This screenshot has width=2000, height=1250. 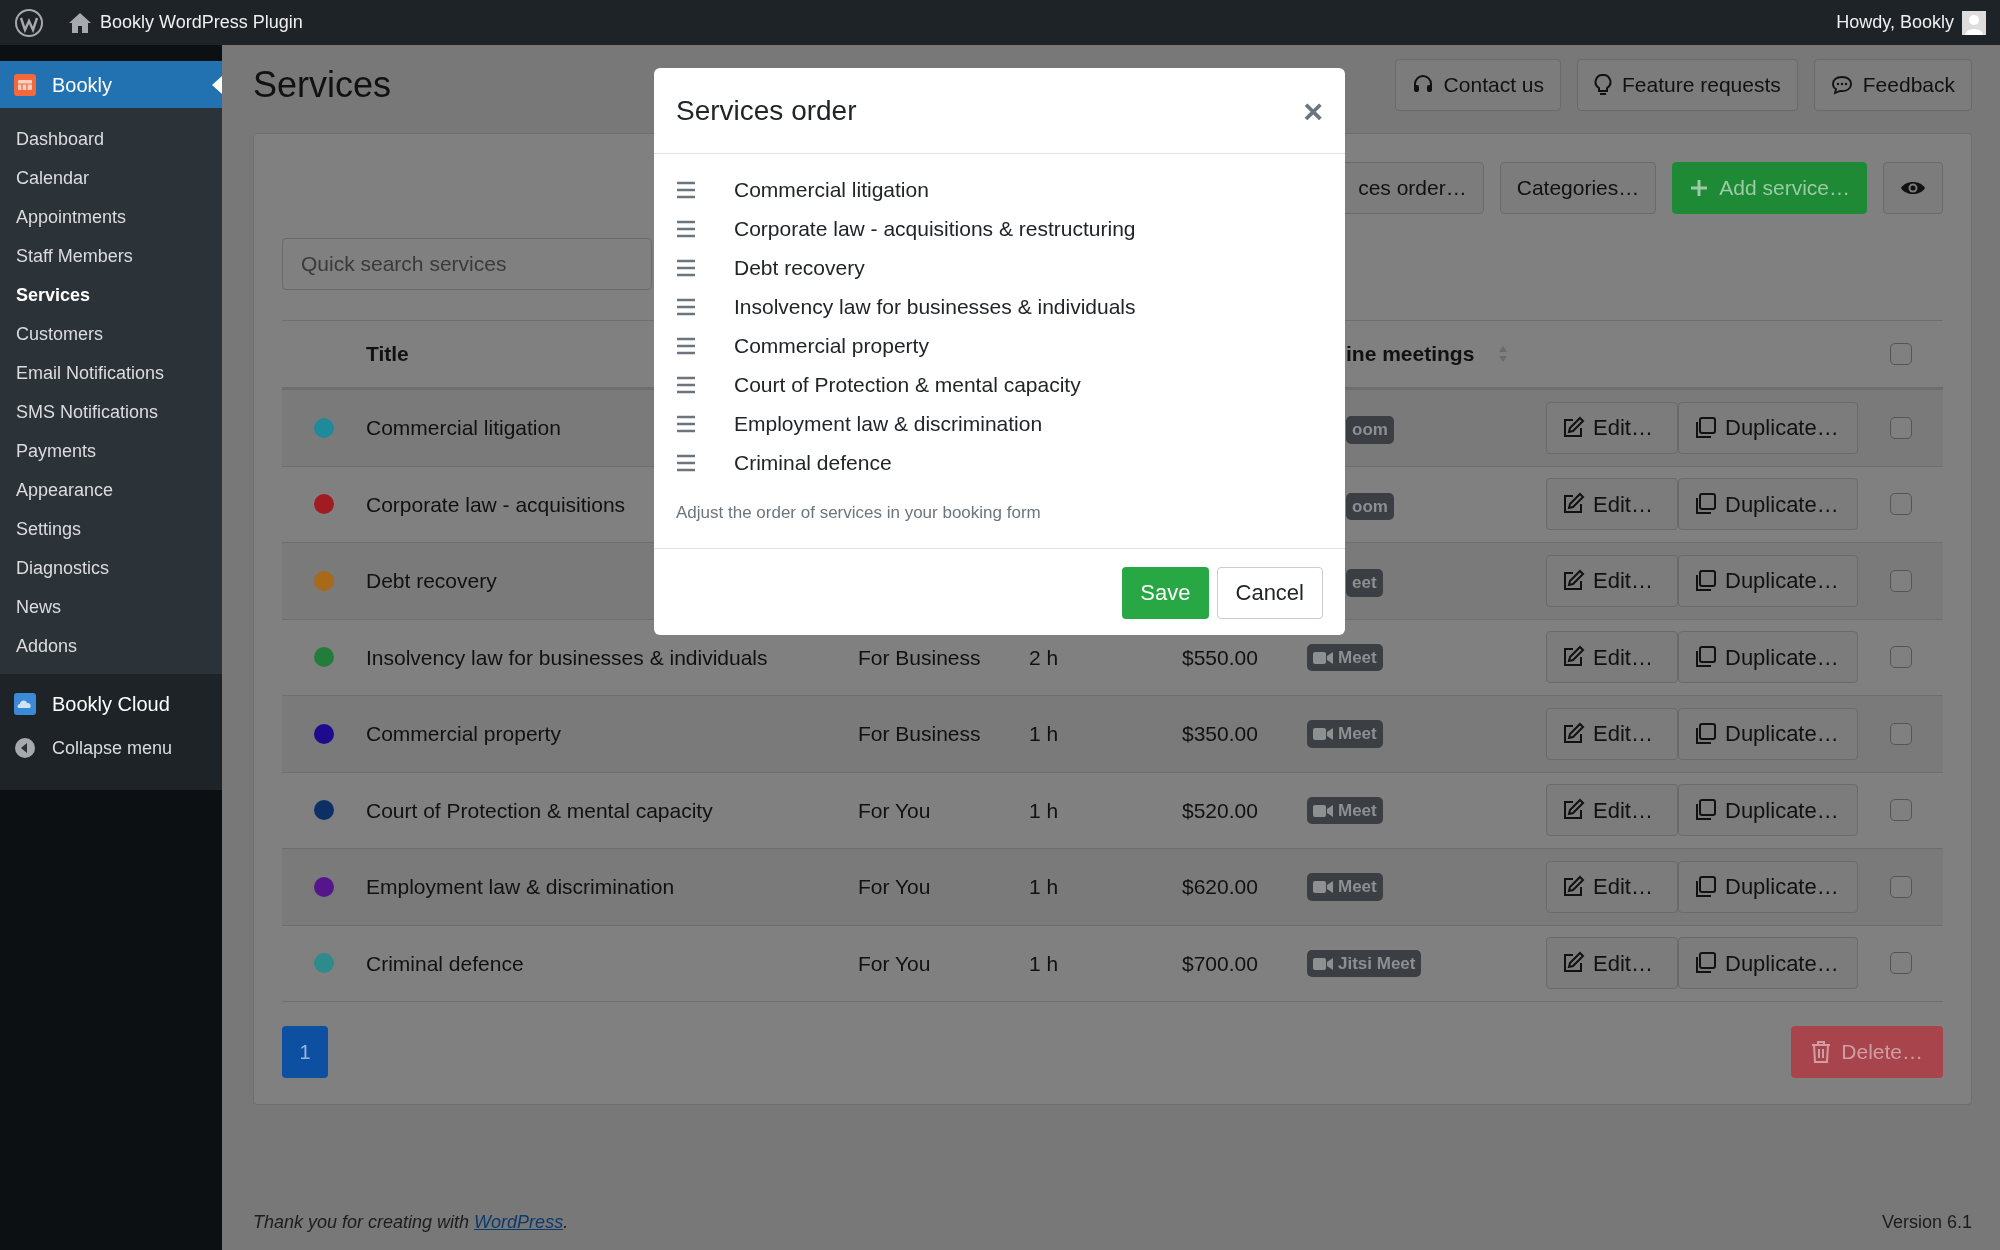 What do you see at coordinates (1895, 22) in the screenshot?
I see `greeting-text: Howdy, Bookly` at bounding box center [1895, 22].